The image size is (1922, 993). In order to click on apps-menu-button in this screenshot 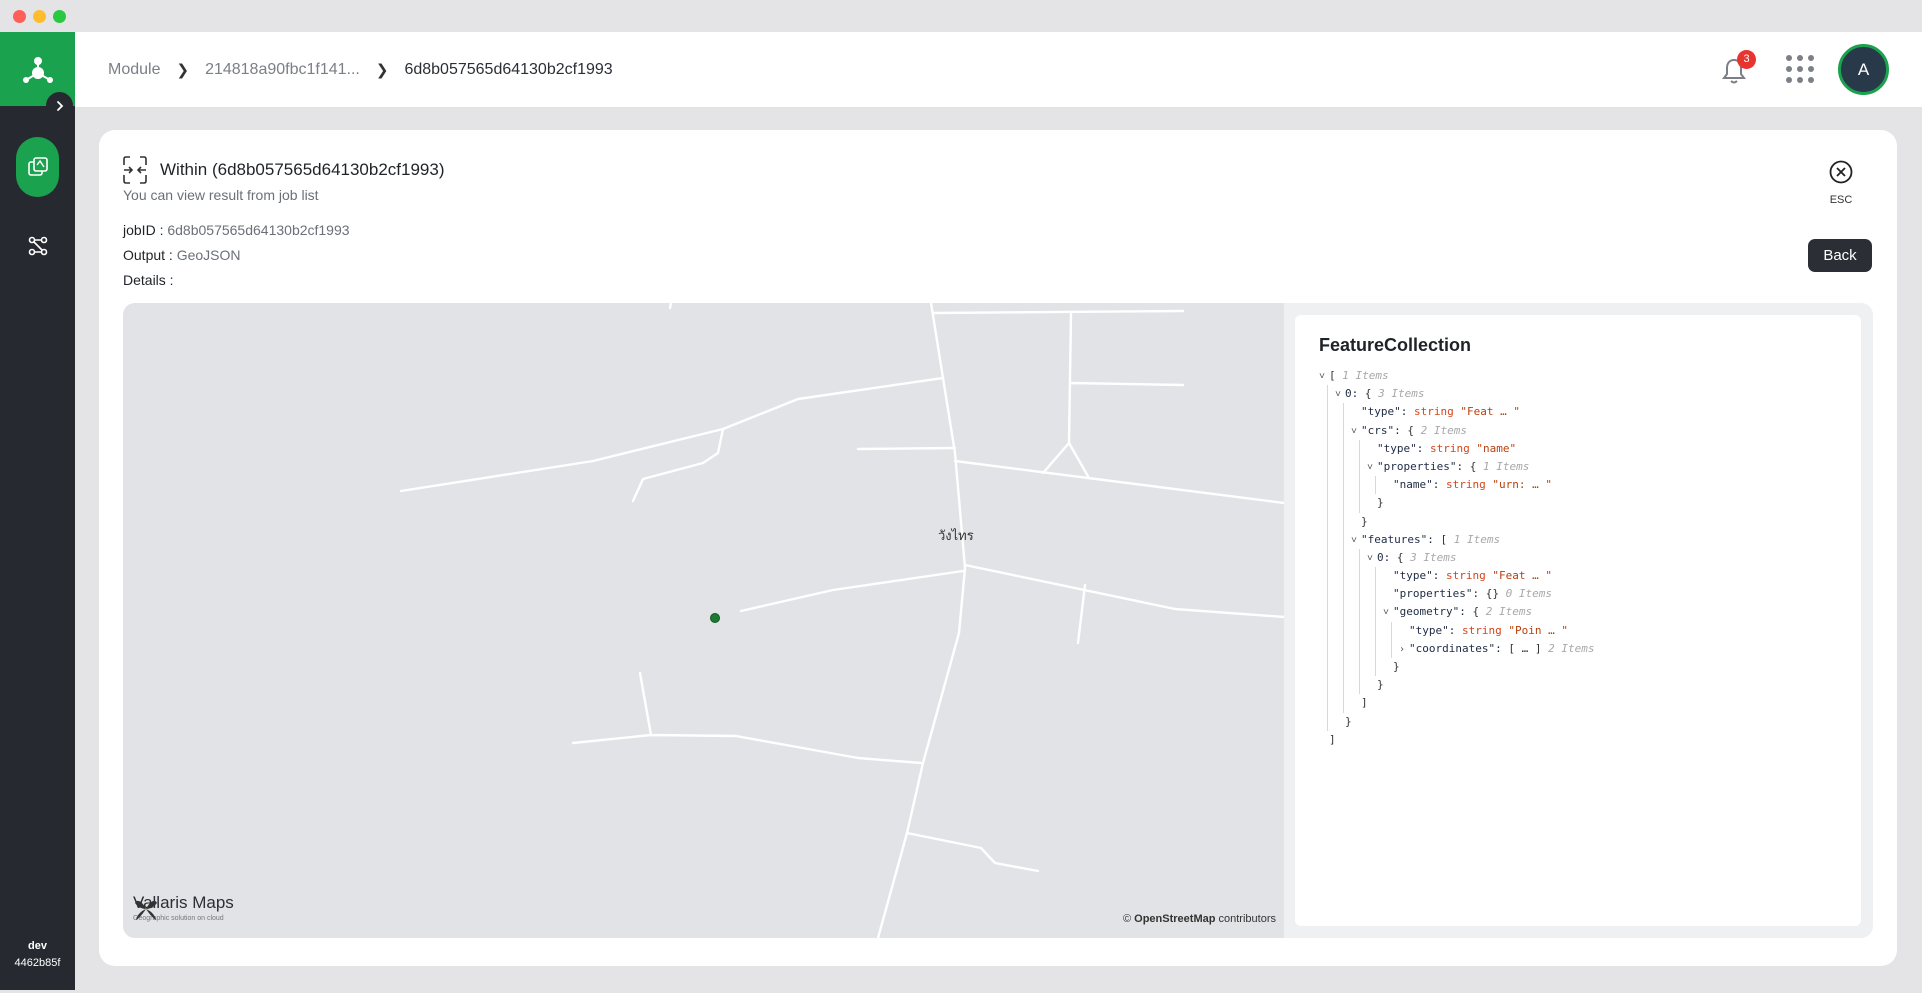, I will do `click(1801, 70)`.